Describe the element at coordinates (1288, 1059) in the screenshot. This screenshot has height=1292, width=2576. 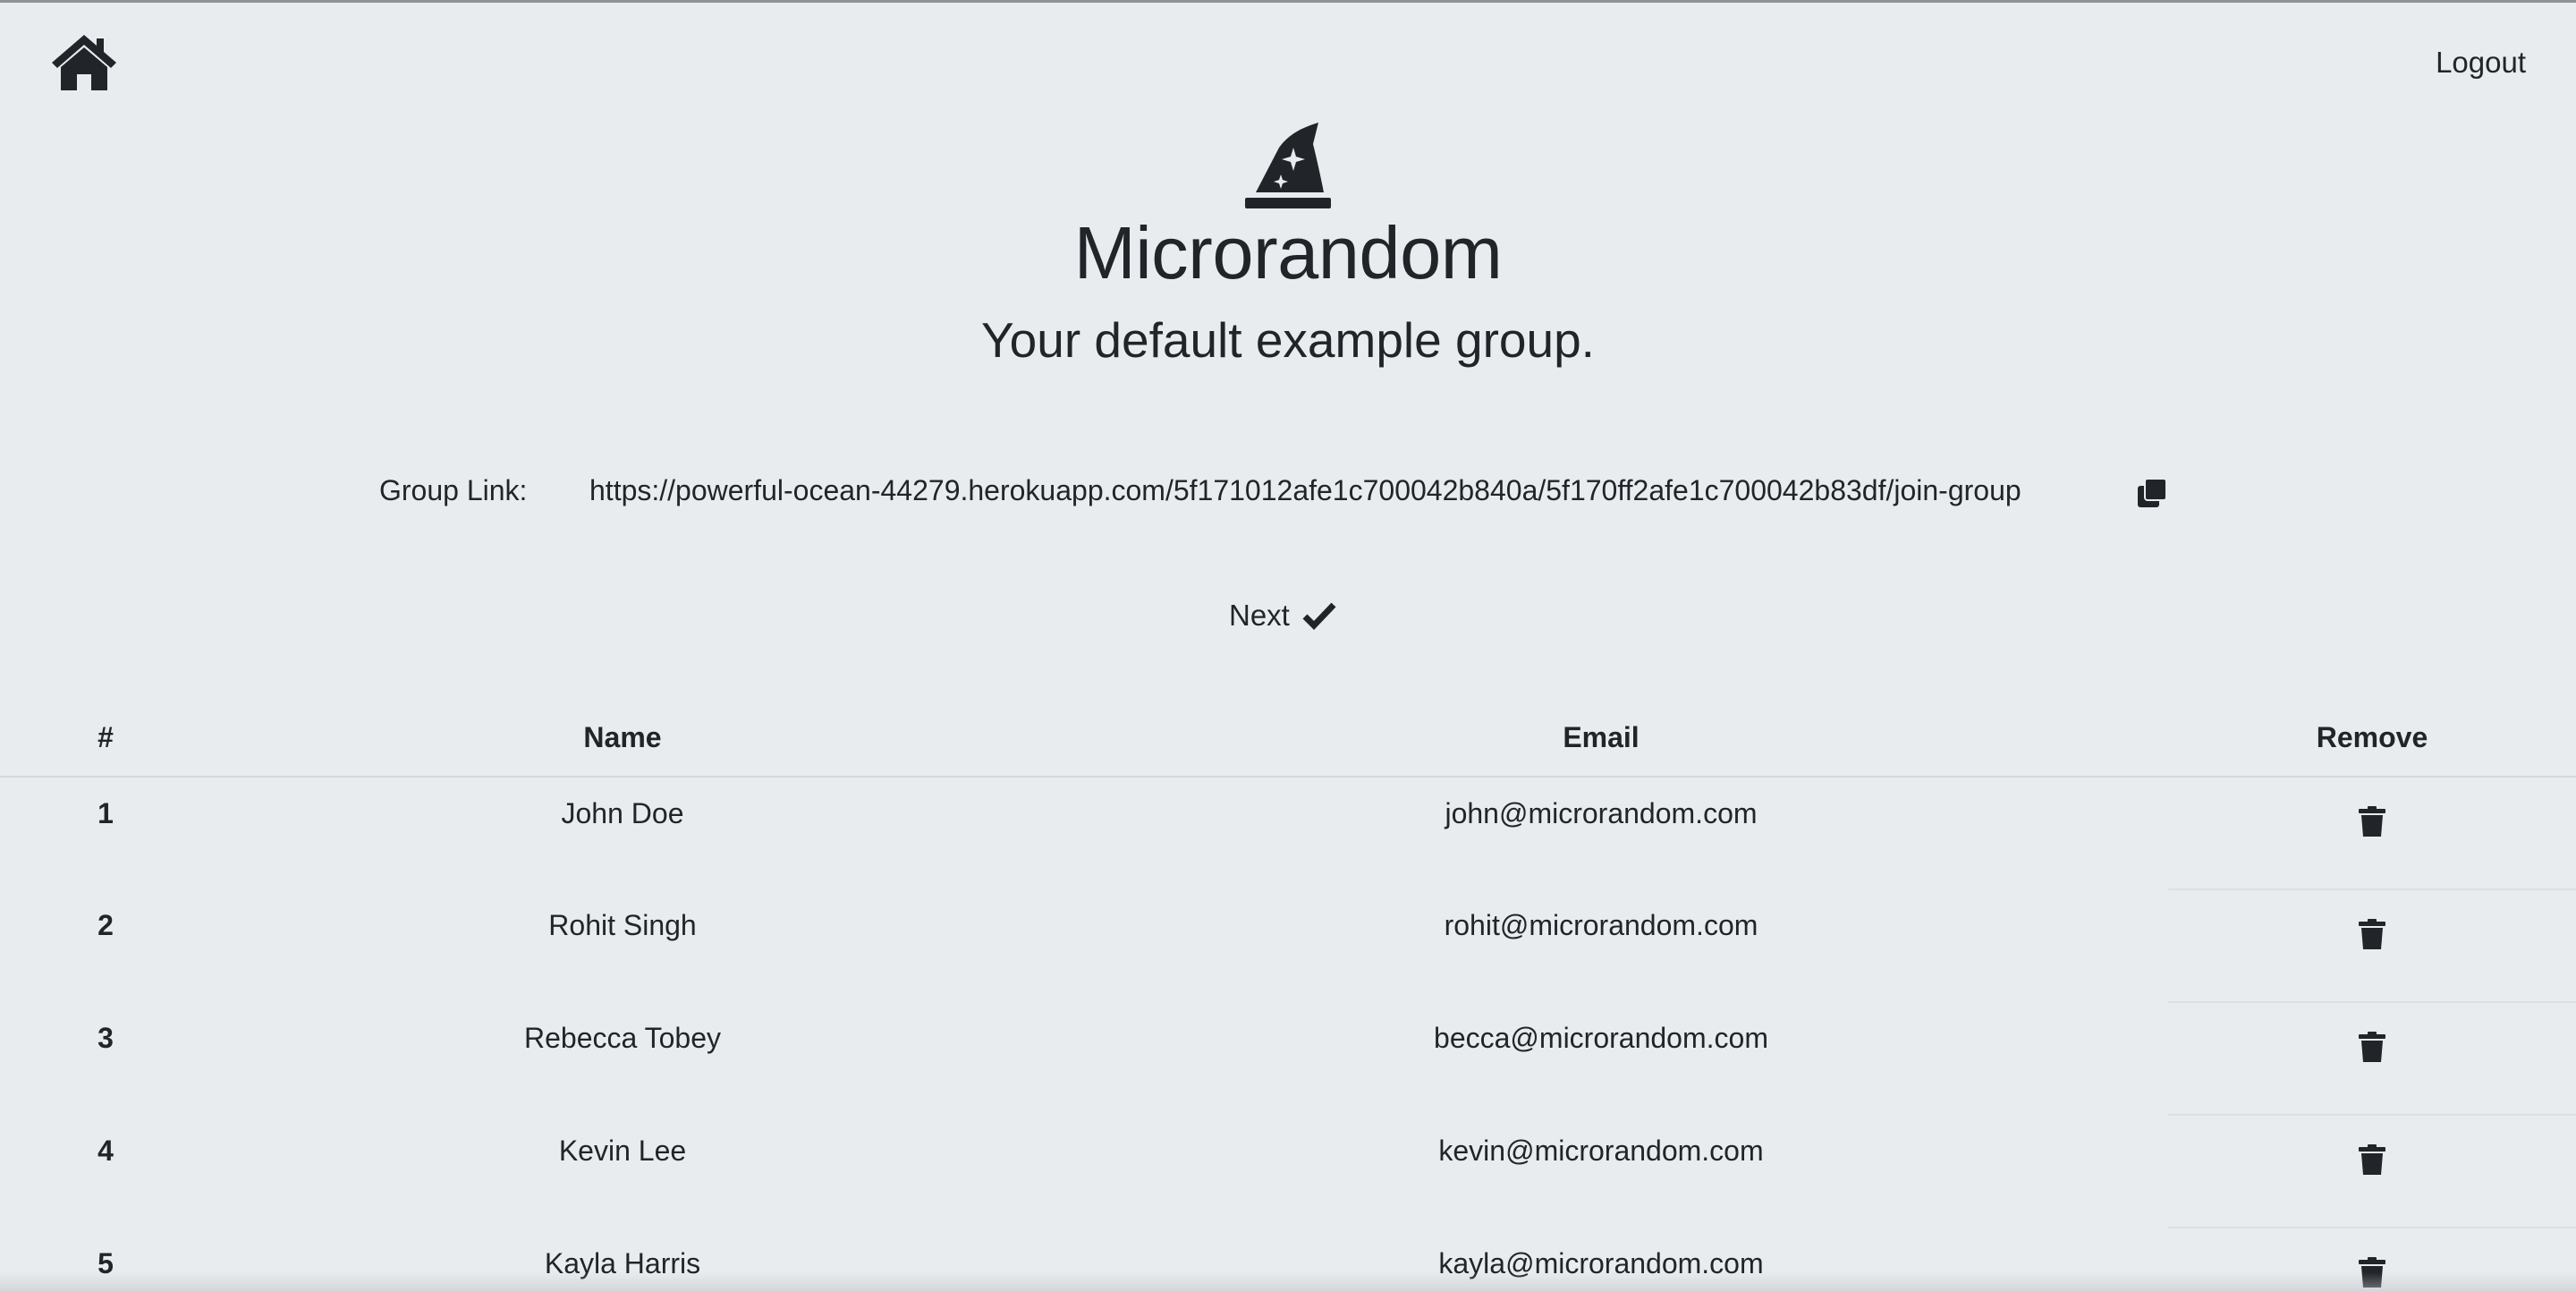
I see `table-row: 3 Rebecca Tobey becca@microrandom.com` at that location.